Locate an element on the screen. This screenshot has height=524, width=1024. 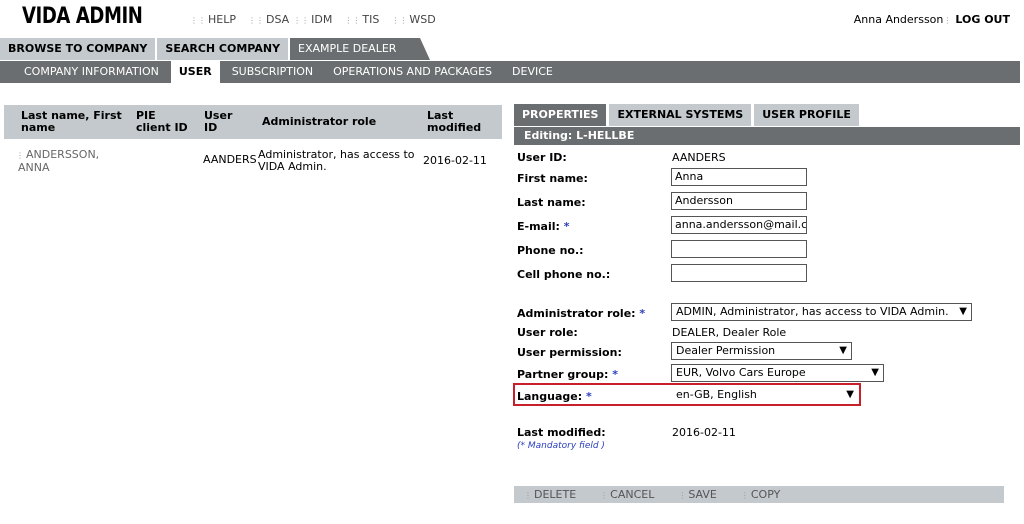
tis-link: ⋮⋮ TIS is located at coordinates (361, 19).